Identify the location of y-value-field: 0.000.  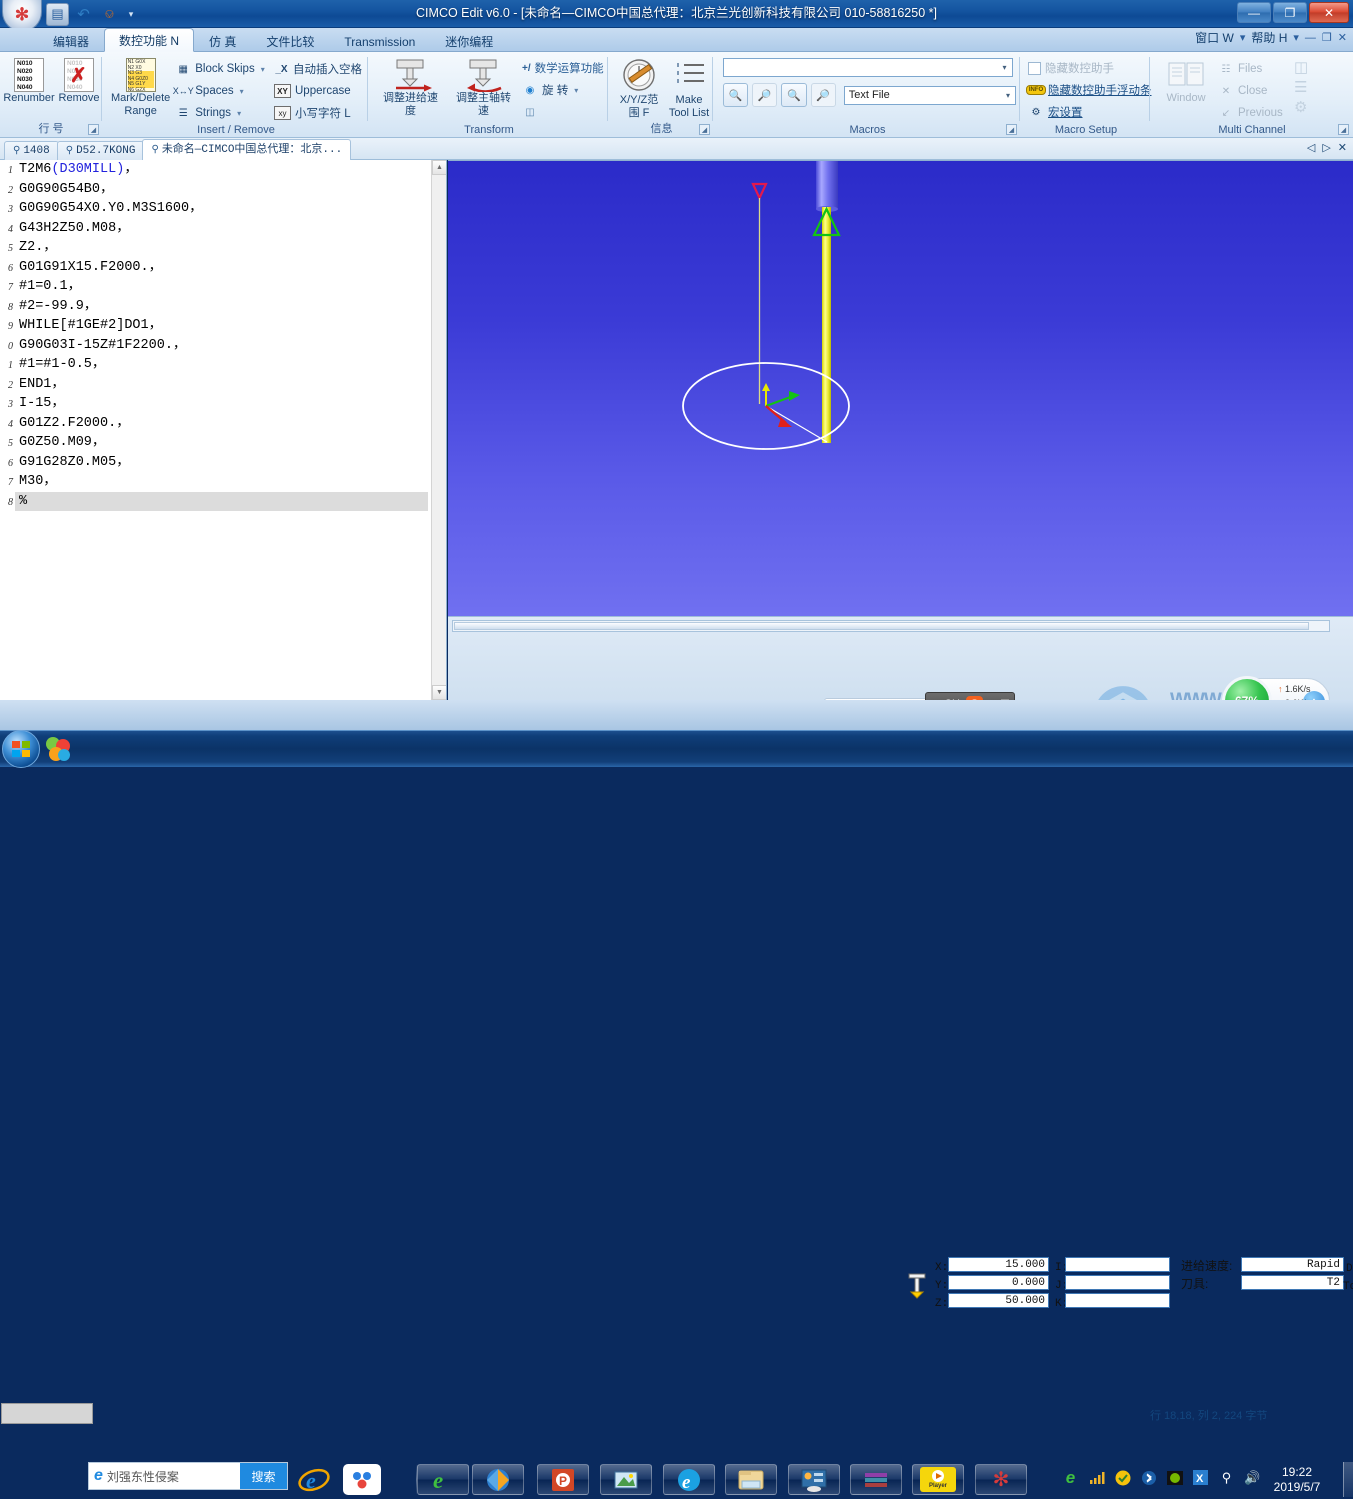
(998, 1282).